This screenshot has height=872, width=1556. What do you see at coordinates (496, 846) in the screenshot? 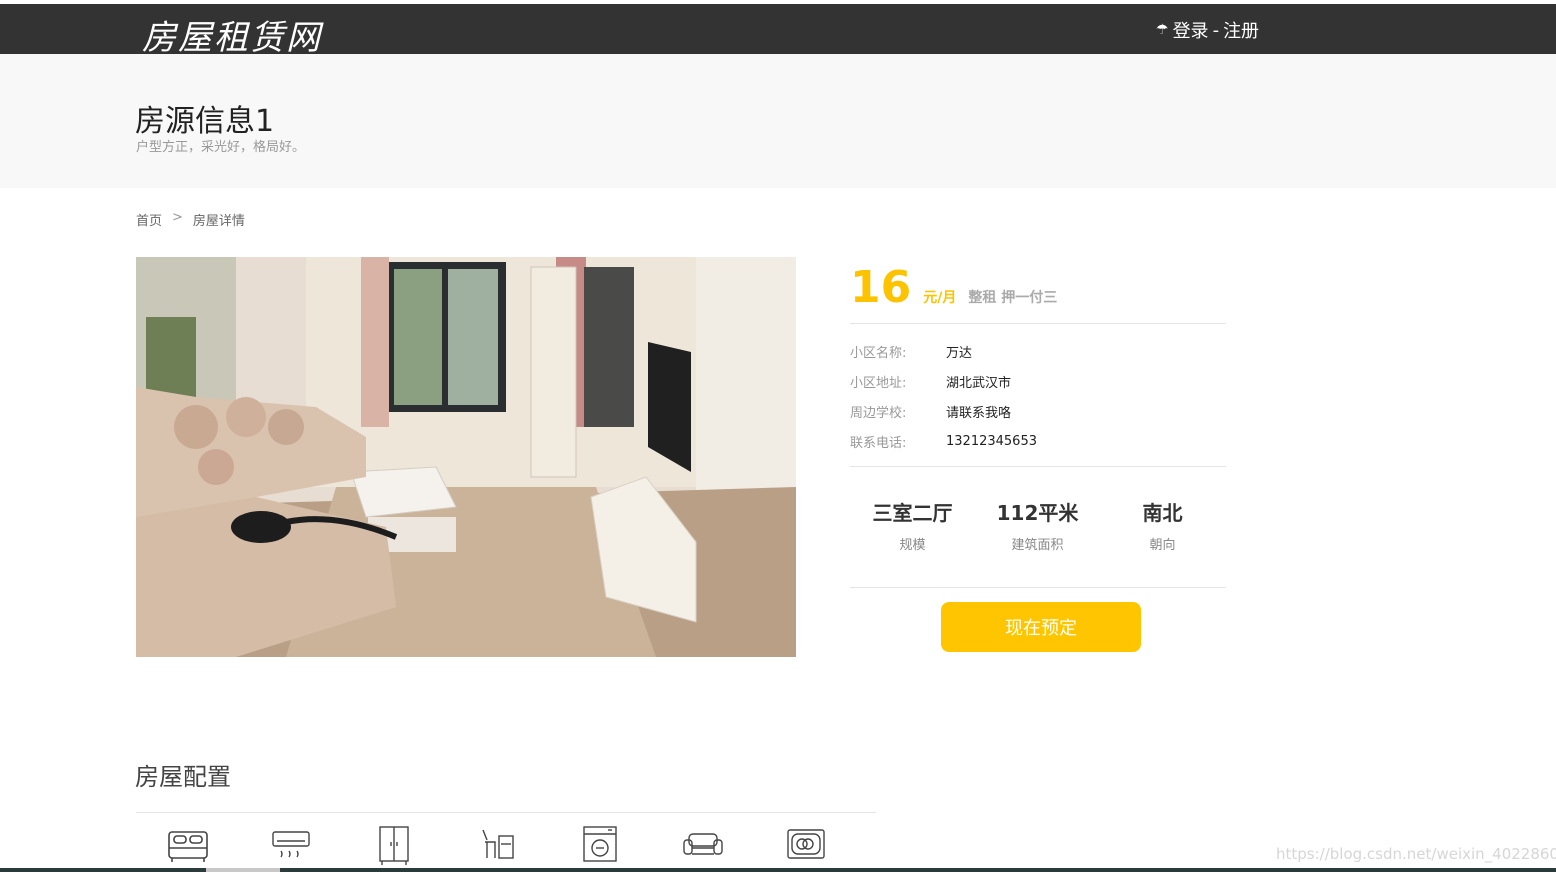
I see `desk-chair-icon` at bounding box center [496, 846].